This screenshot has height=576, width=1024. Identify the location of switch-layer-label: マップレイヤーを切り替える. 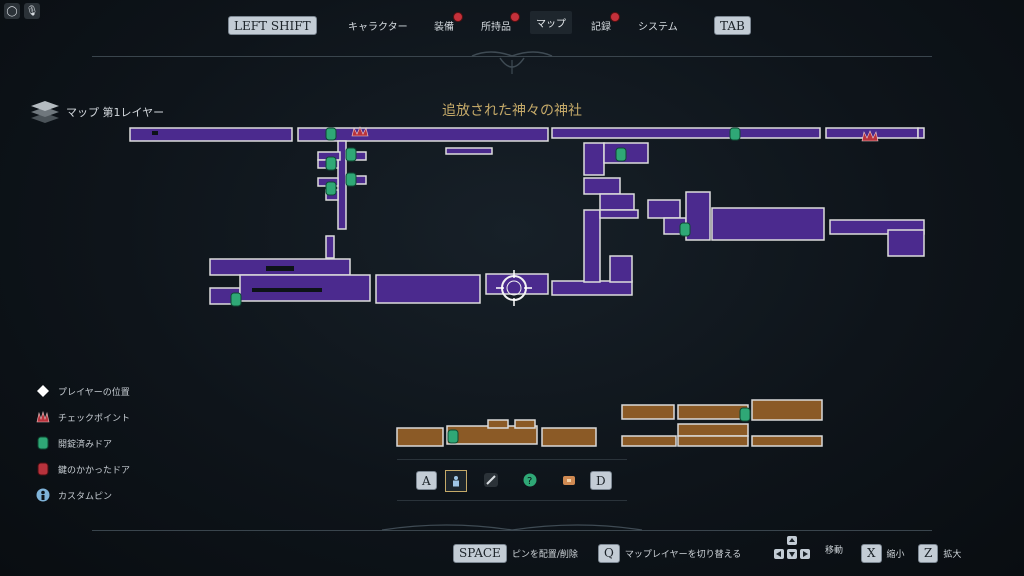
(683, 554).